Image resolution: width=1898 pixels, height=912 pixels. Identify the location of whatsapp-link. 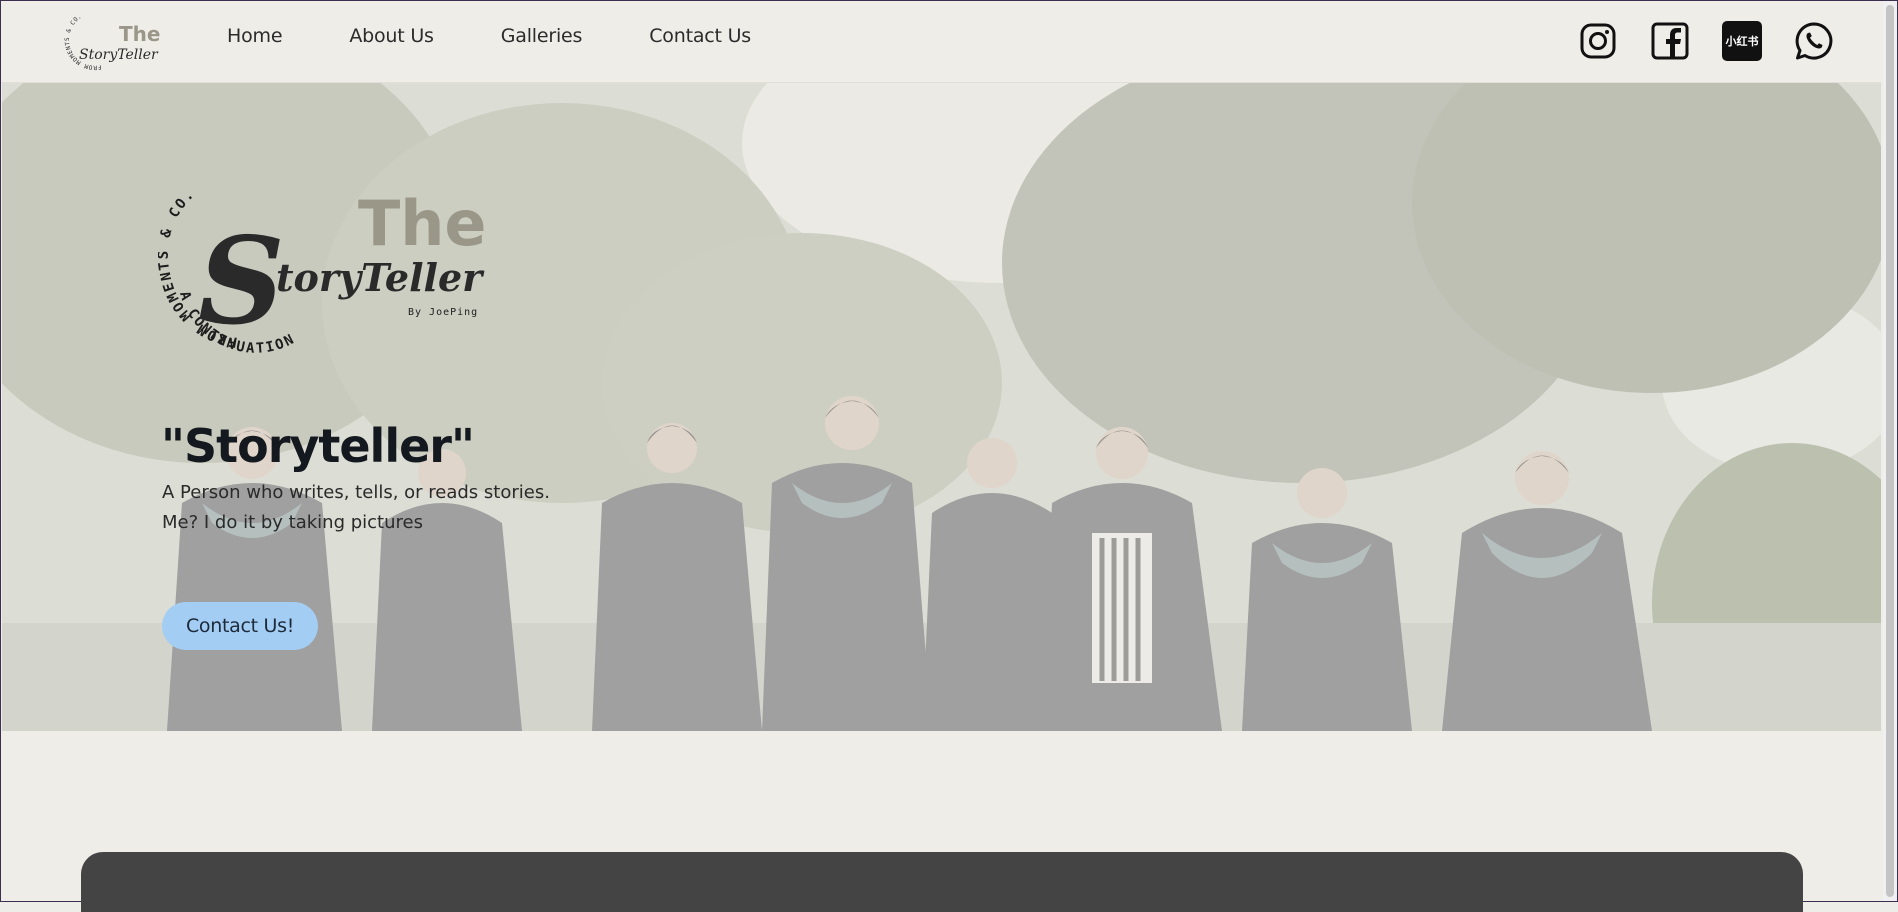
(1814, 41).